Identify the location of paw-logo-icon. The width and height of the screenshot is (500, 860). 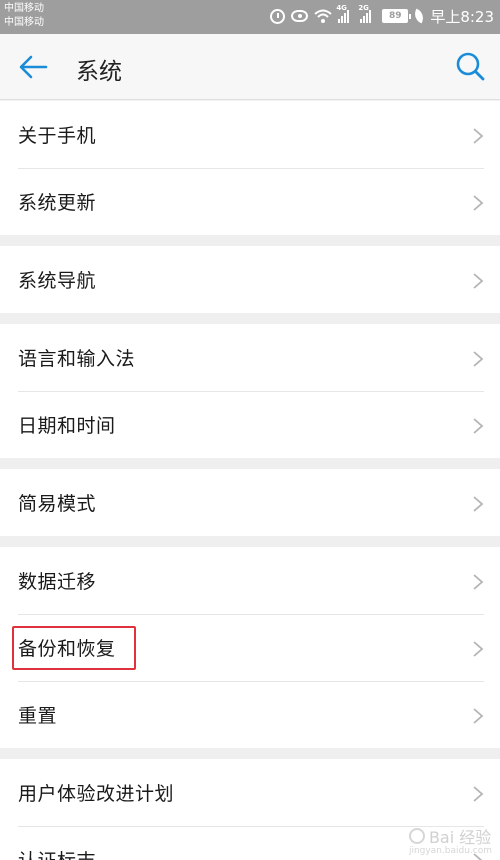
(416, 836).